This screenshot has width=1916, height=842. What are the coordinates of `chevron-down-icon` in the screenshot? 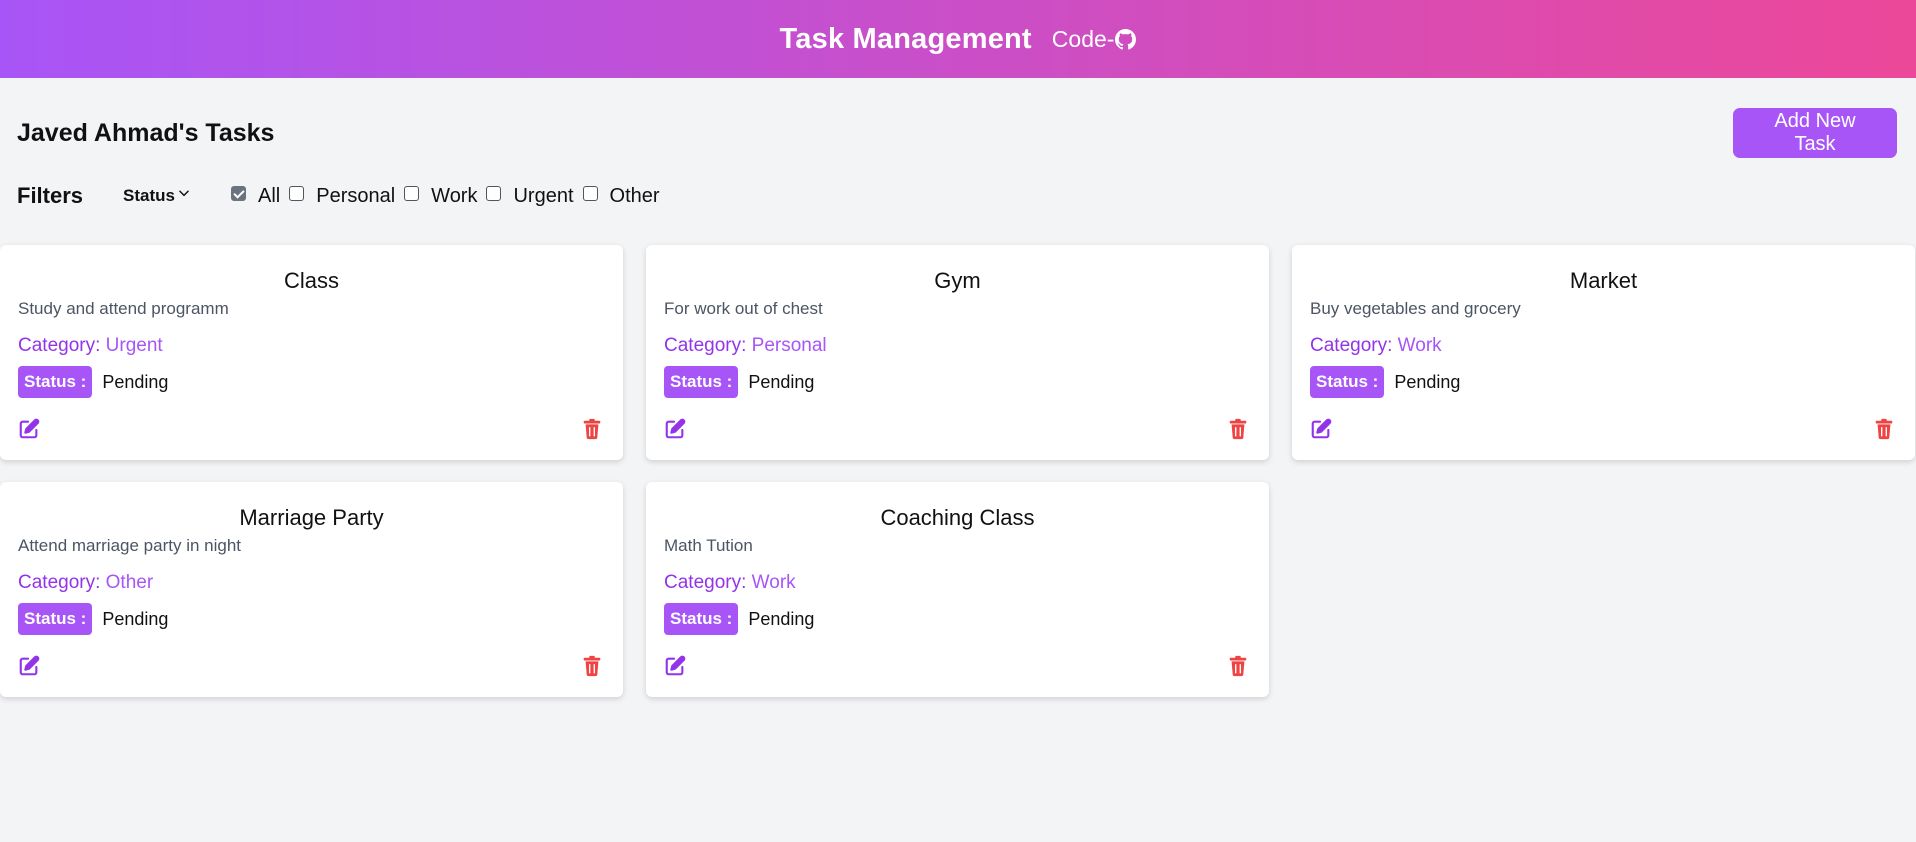 It's located at (184, 193).